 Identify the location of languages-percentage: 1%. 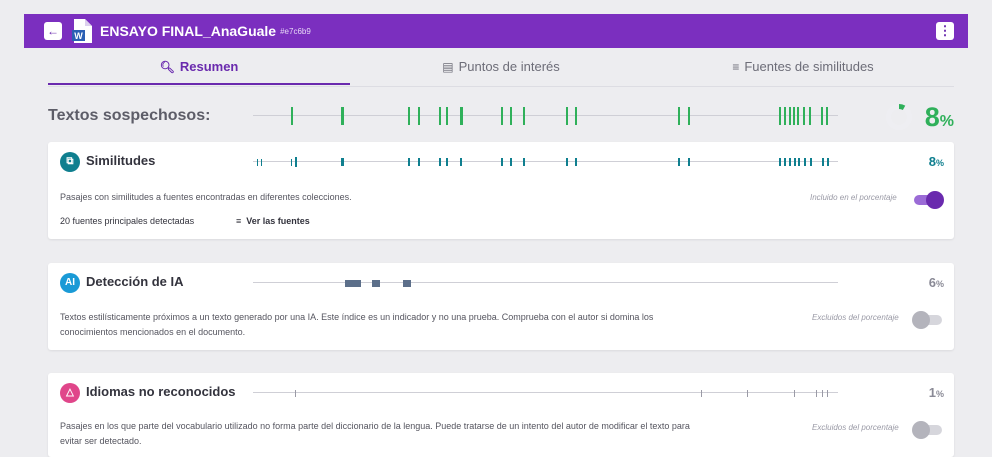
(936, 392).